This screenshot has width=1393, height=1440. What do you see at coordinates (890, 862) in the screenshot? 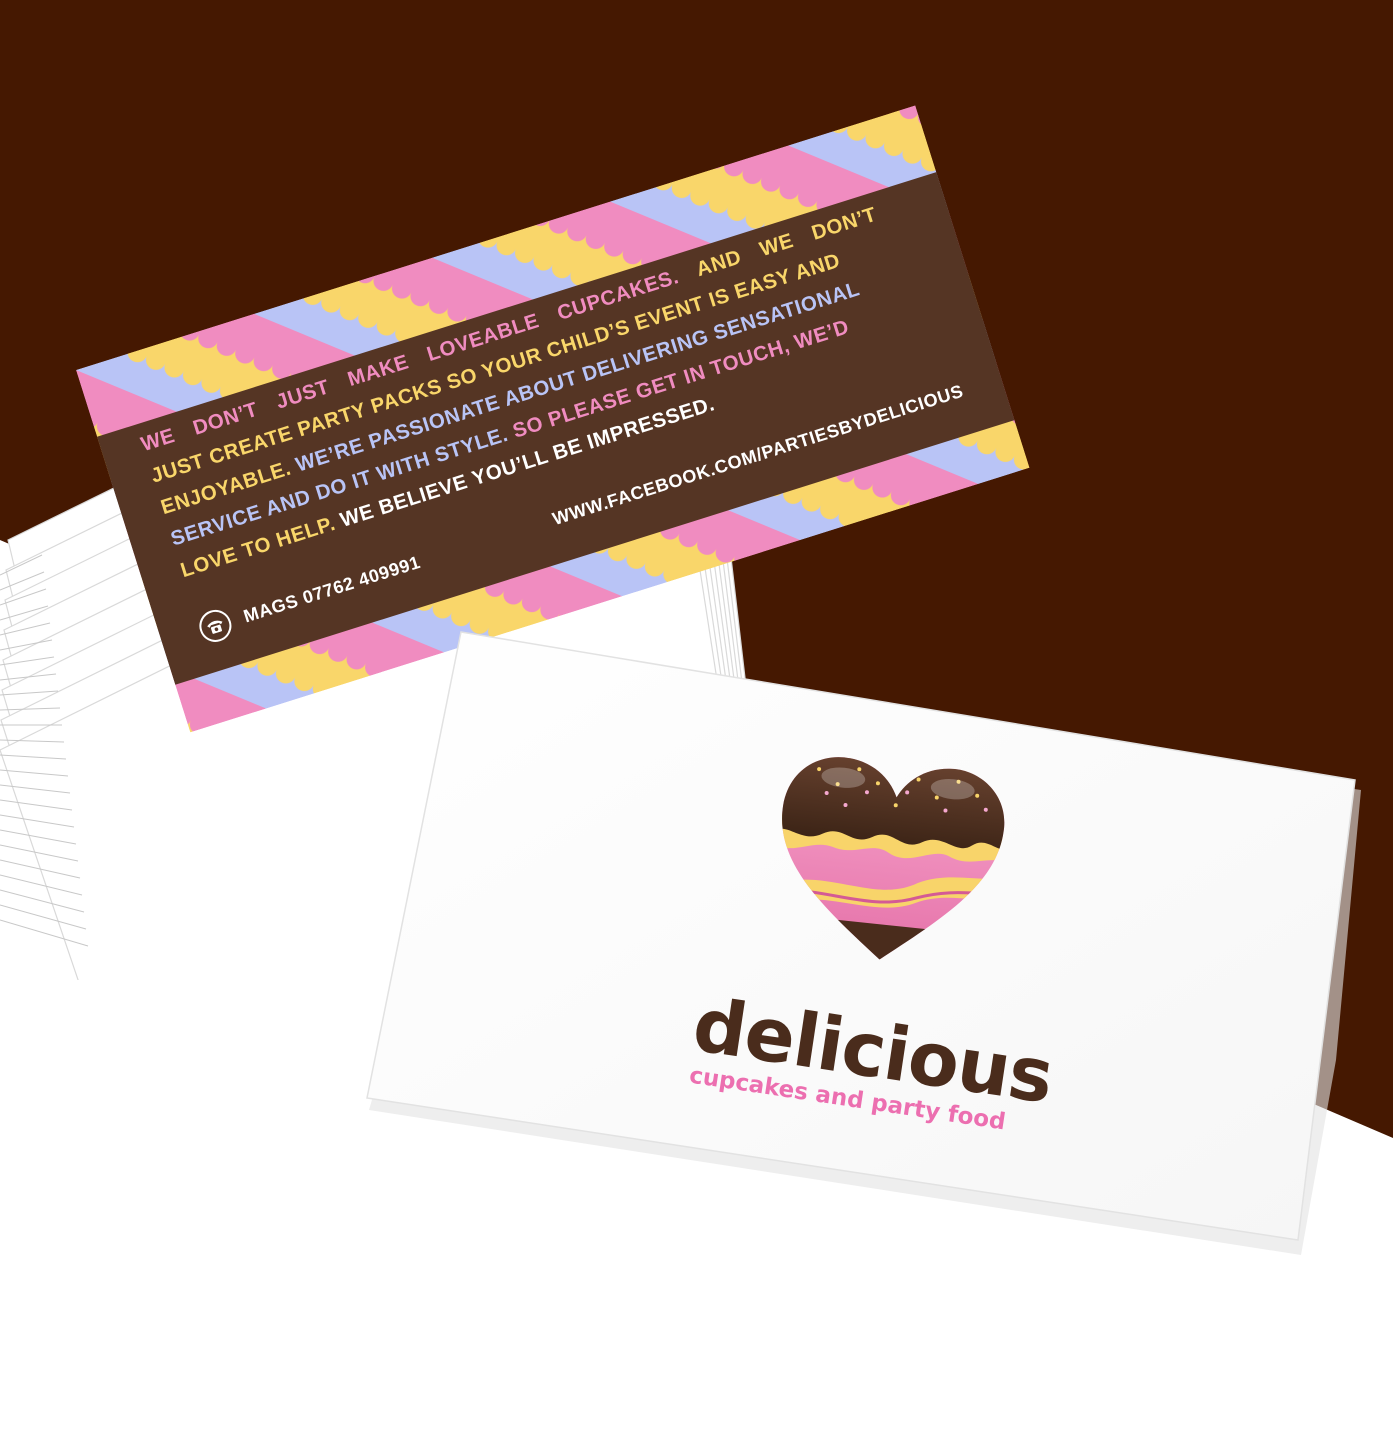
I see `chocolate-heart-cupcake-icon` at bounding box center [890, 862].